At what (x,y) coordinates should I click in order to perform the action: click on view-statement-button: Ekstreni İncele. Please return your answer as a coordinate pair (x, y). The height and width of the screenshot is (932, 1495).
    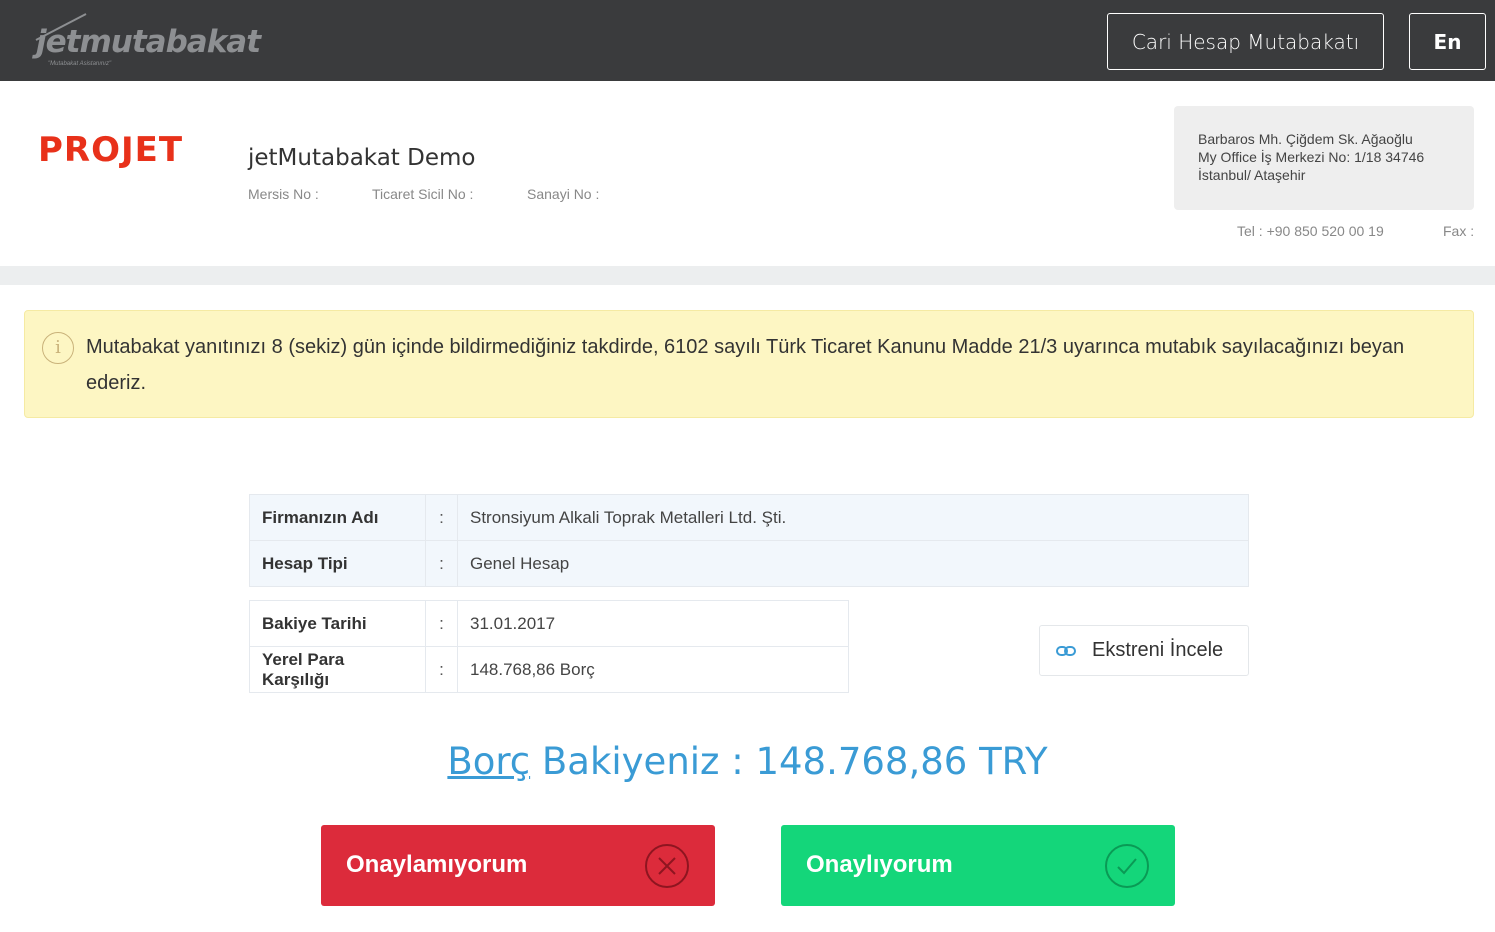
    Looking at the image, I should click on (1144, 650).